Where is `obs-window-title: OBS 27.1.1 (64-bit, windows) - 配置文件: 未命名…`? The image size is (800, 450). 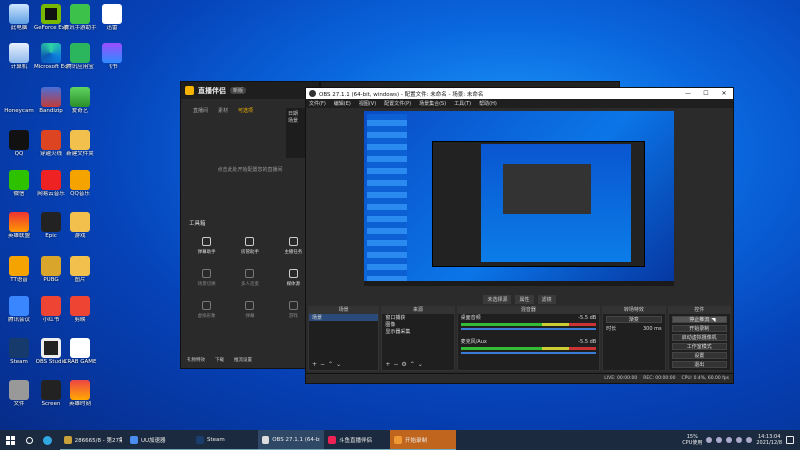 obs-window-title: OBS 27.1.1 (64-bit, windows) - 配置文件: 未命名… is located at coordinates (401, 94).